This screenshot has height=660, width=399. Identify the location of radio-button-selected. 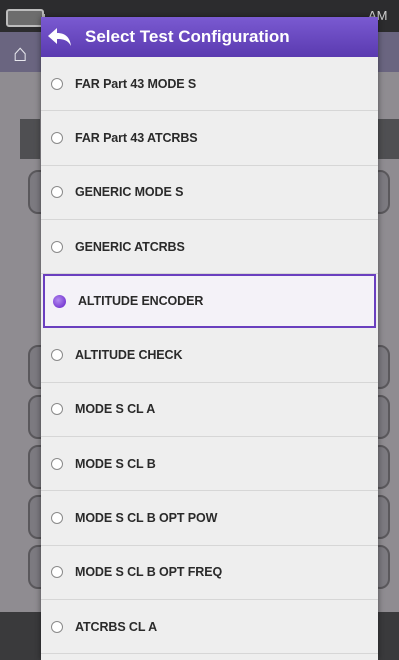
(59, 301).